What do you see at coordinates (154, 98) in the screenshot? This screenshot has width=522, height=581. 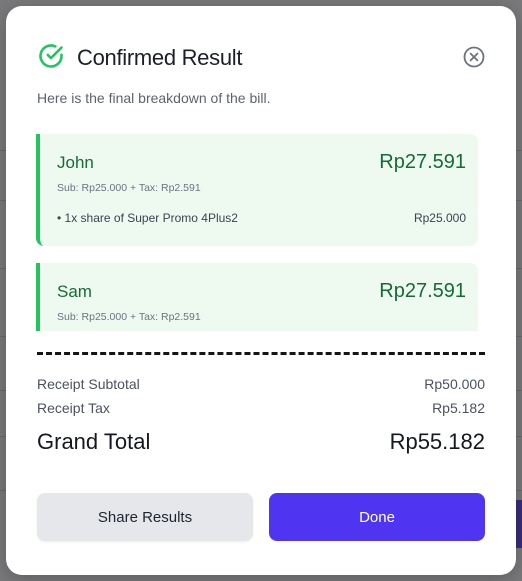 I see `dialog-subtitle: Here is the final breakdown of the bill.` at bounding box center [154, 98].